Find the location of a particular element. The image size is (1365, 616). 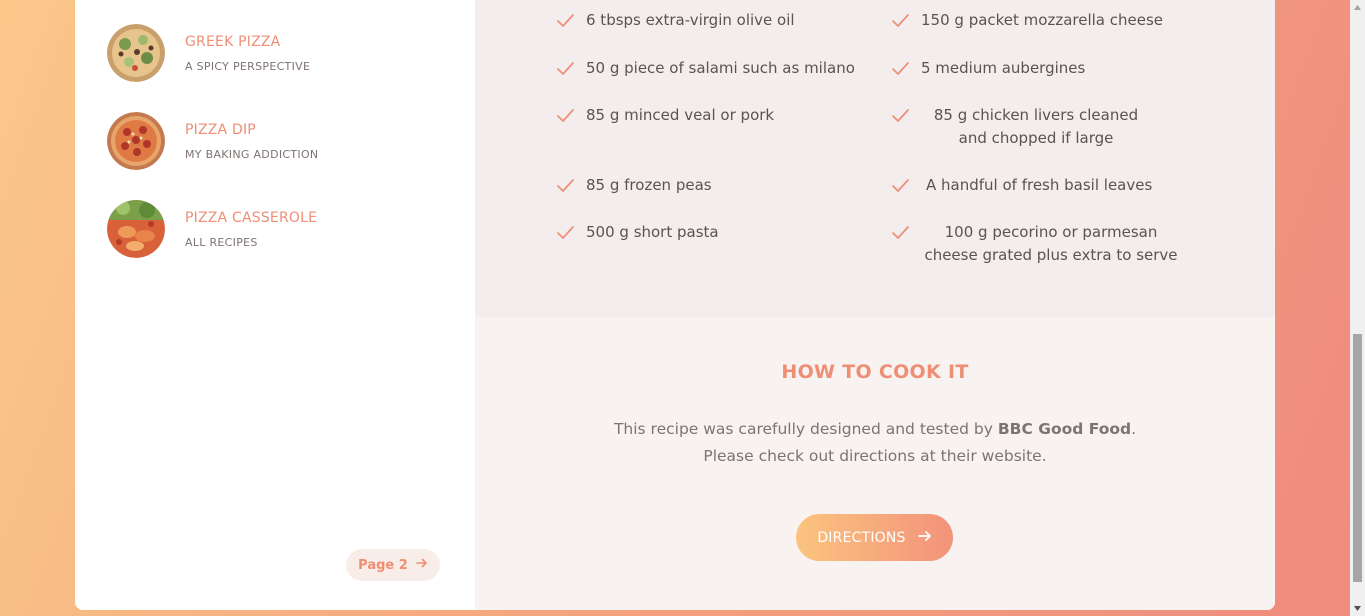

ingredient-text: 500 g short pasta is located at coordinates (652, 232).